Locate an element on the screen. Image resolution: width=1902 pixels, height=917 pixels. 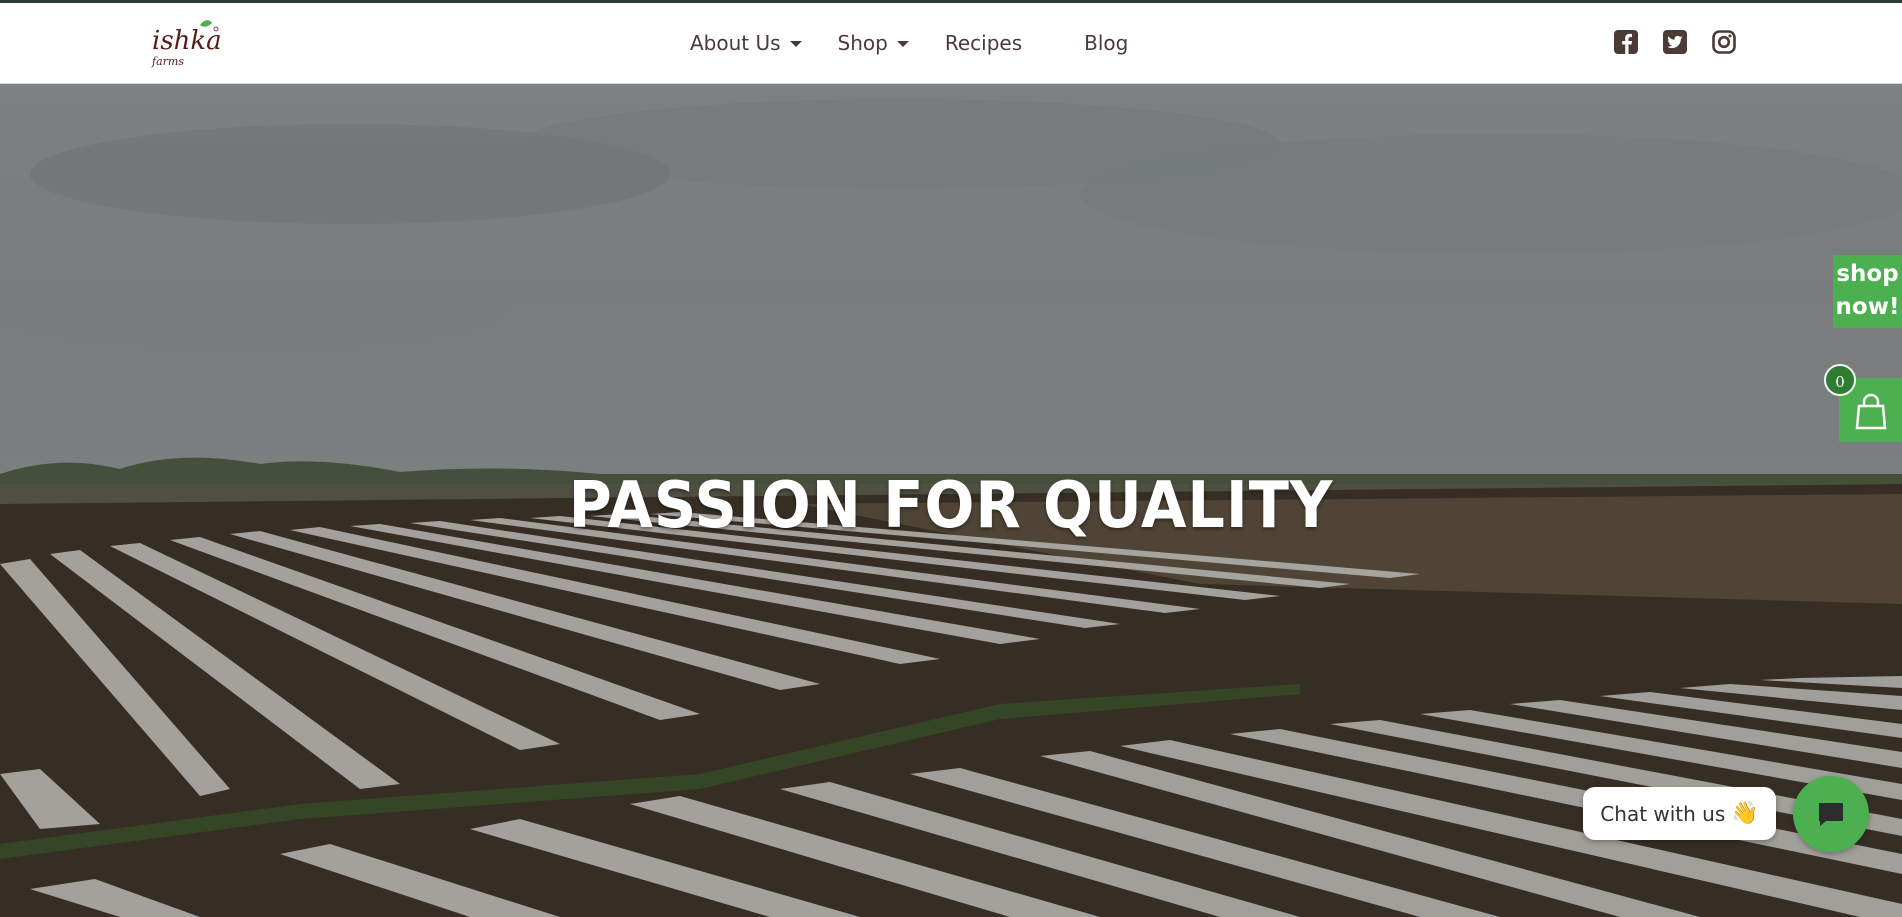
chat-button is located at coordinates (1831, 814).